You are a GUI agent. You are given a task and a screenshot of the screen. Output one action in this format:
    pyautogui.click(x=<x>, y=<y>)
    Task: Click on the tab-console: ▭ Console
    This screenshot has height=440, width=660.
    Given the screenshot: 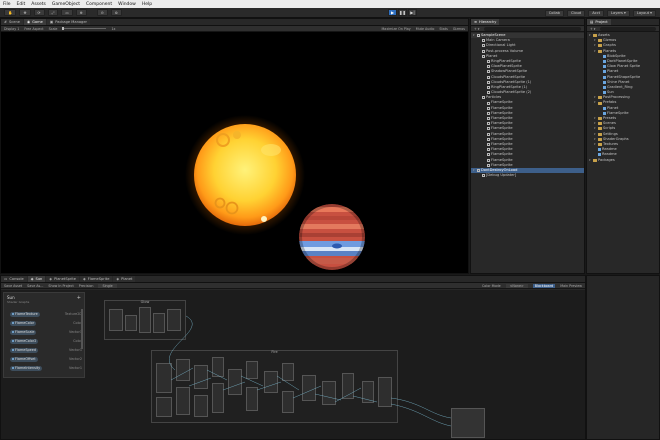 What is the action you would take?
    pyautogui.click(x=14, y=279)
    